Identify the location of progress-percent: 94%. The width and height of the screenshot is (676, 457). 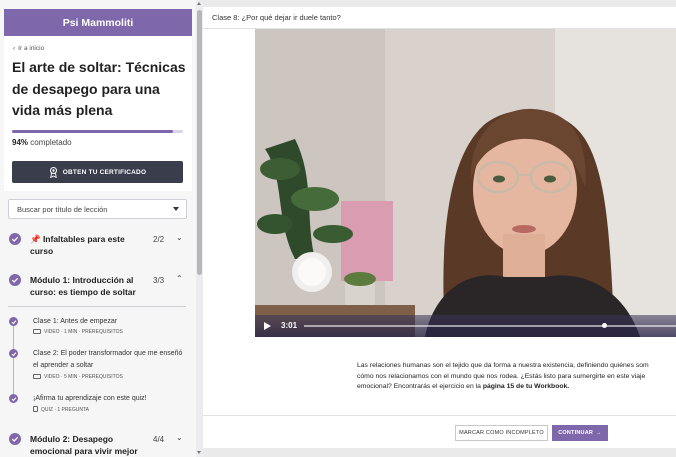
(20, 142).